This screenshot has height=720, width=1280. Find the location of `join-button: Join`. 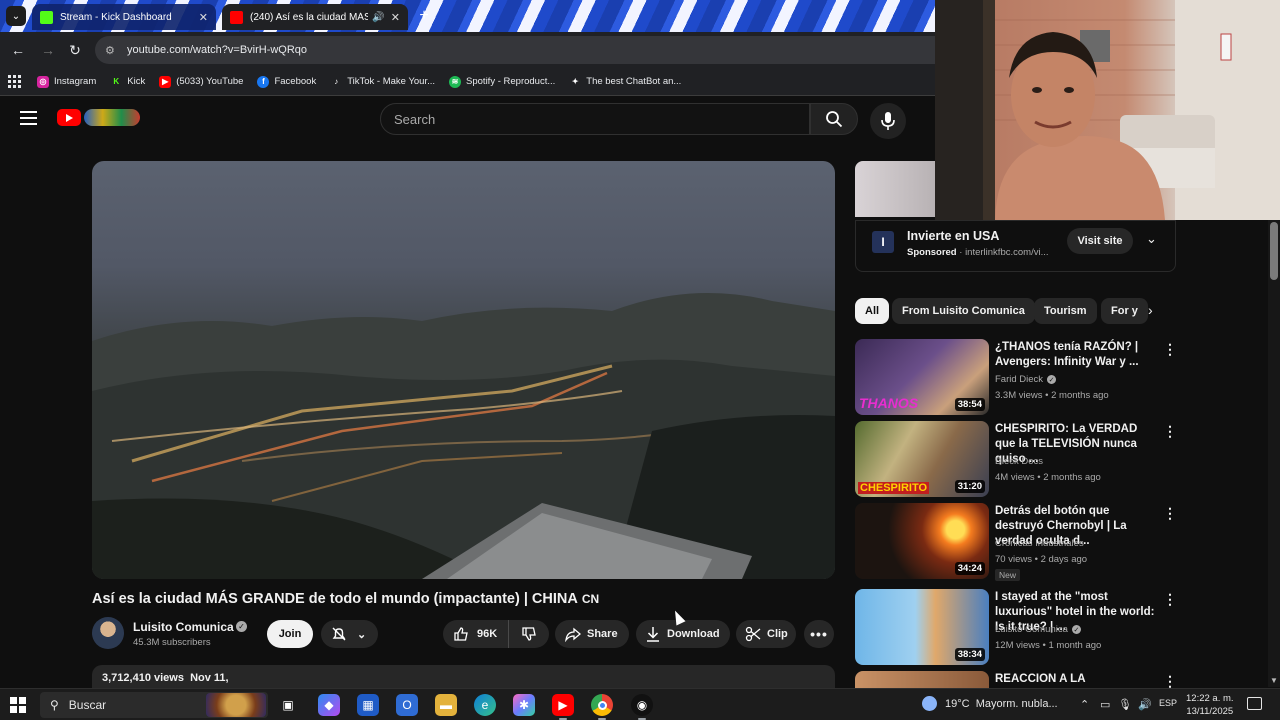

join-button: Join is located at coordinates (290, 634).